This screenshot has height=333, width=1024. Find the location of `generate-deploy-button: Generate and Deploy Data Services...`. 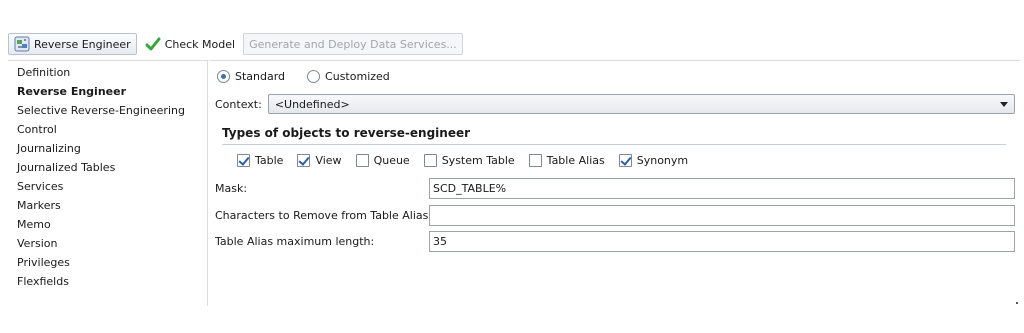

generate-deploy-button: Generate and Deploy Data Services... is located at coordinates (353, 44).